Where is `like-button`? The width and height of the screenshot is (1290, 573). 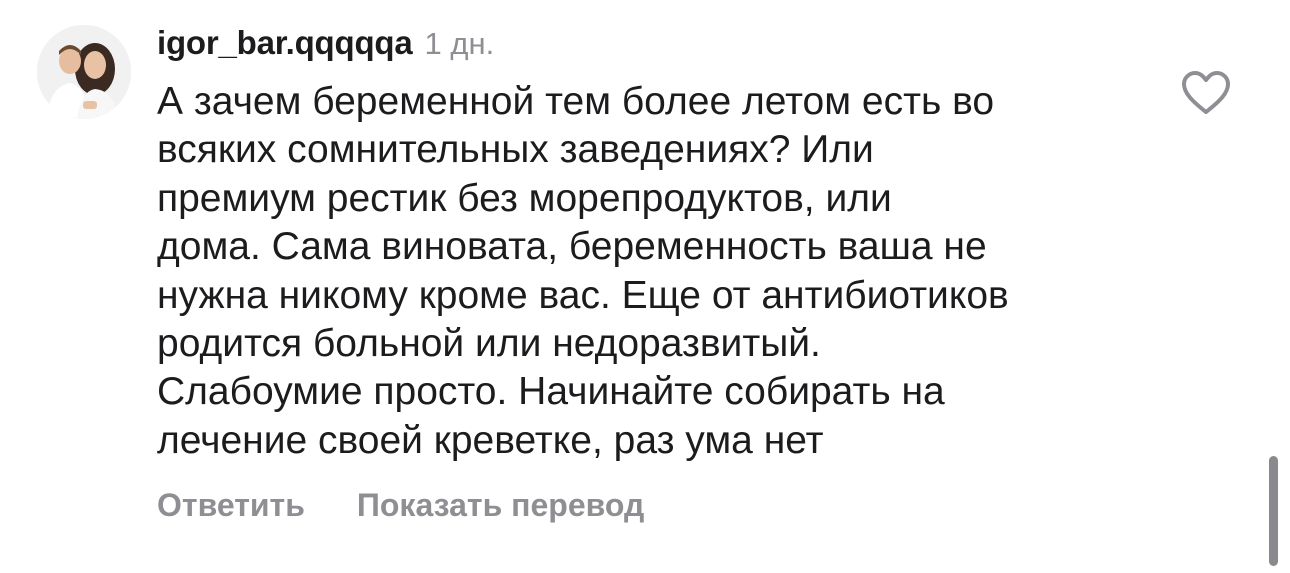
like-button is located at coordinates (1206, 93).